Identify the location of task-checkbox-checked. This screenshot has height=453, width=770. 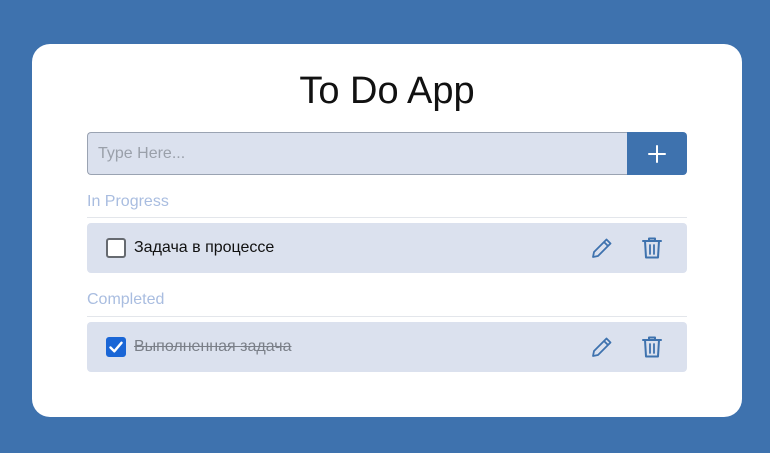
(116, 347).